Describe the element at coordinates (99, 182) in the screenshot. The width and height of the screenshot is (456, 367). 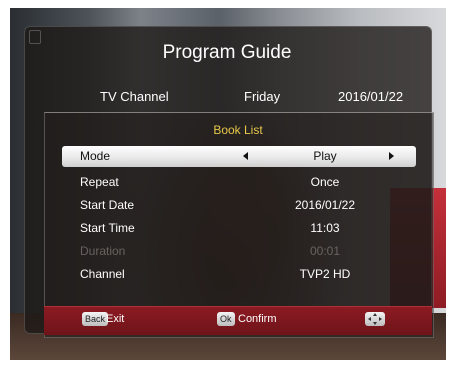
I see `repeat-label: Repeat` at that location.